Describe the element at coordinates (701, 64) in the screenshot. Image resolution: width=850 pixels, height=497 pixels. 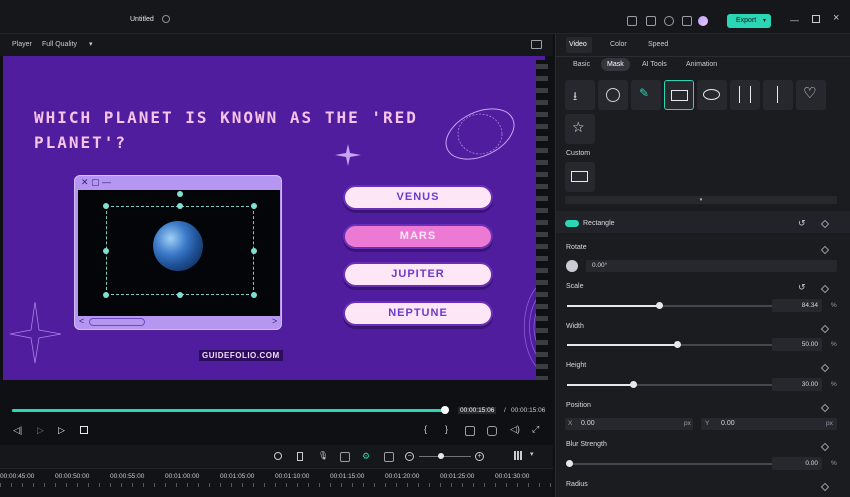
I see `subtab-animation: Animation` at that location.